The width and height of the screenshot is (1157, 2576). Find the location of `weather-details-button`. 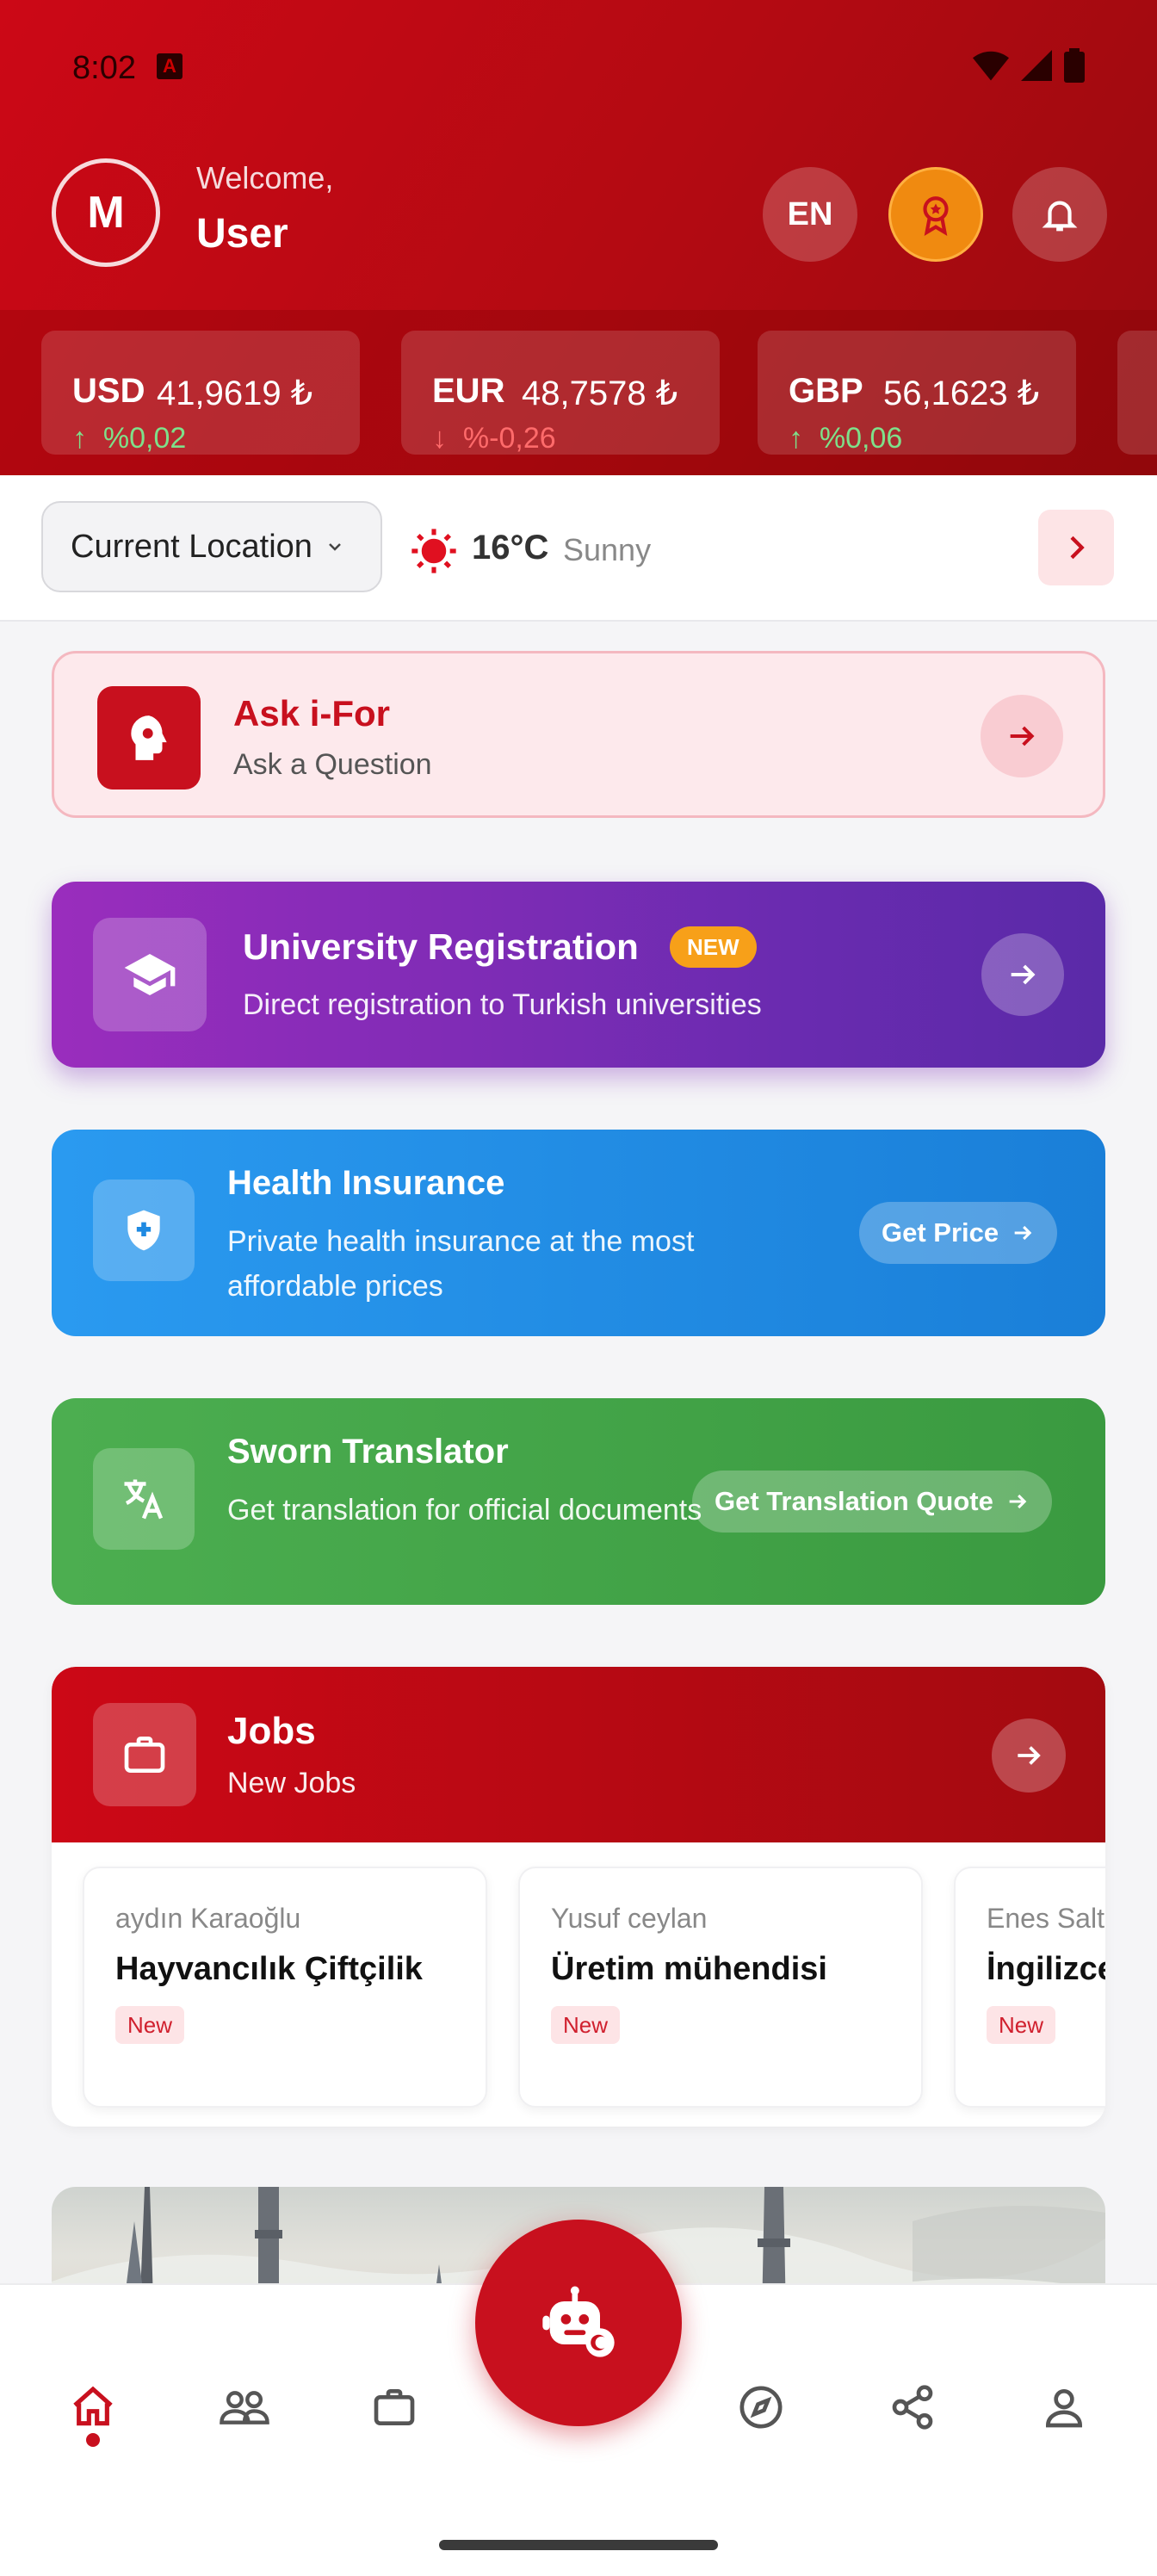

weather-details-button is located at coordinates (1076, 548).